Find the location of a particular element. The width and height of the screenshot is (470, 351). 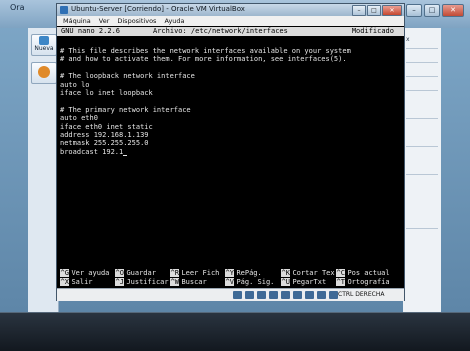

virtualbox-icon is located at coordinates (64, 10).